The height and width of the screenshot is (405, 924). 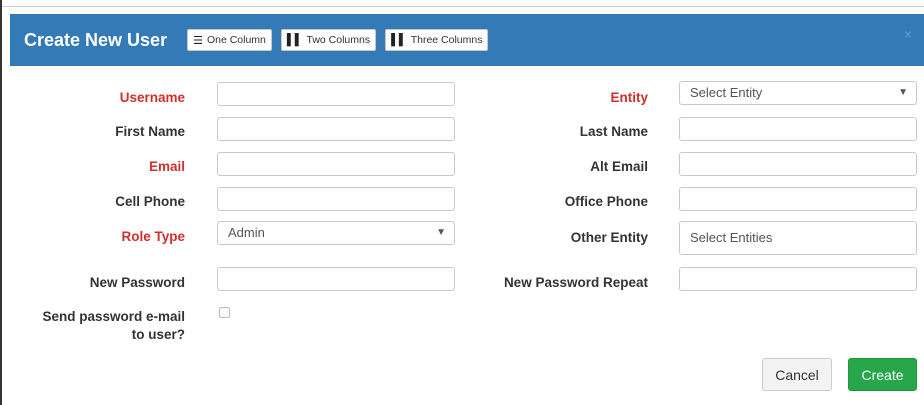 What do you see at coordinates (798, 279) in the screenshot?
I see `new-password-repeat-input` at bounding box center [798, 279].